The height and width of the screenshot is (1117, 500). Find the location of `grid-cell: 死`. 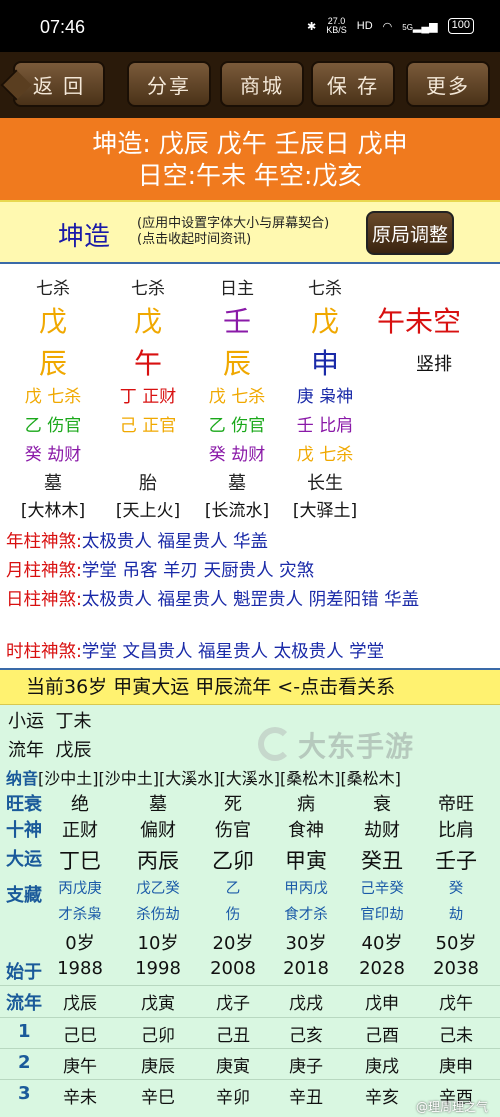

grid-cell: 死 is located at coordinates (233, 803).